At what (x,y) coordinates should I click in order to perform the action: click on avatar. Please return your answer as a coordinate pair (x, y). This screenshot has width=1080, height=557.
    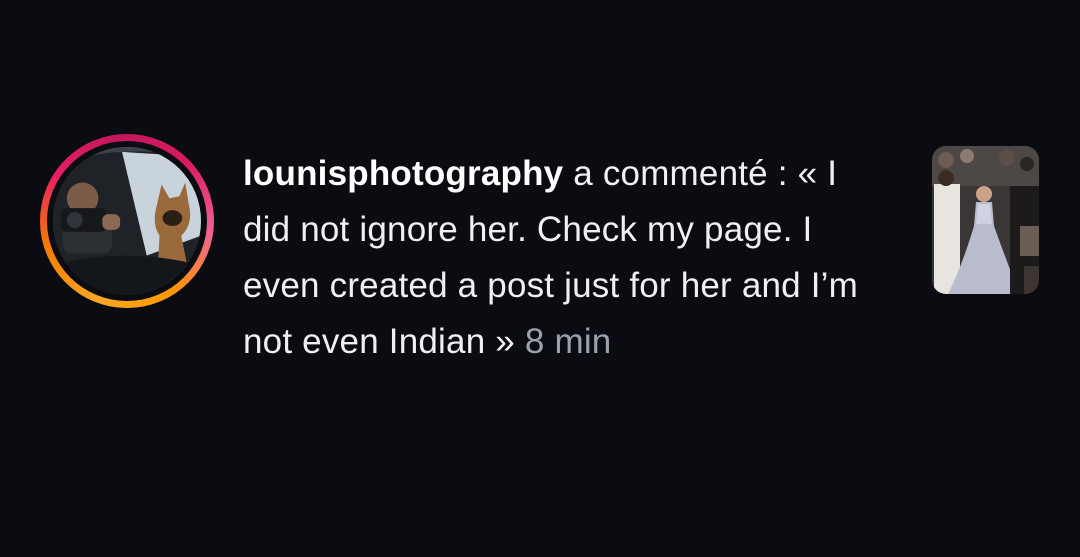
    Looking at the image, I should click on (127, 221).